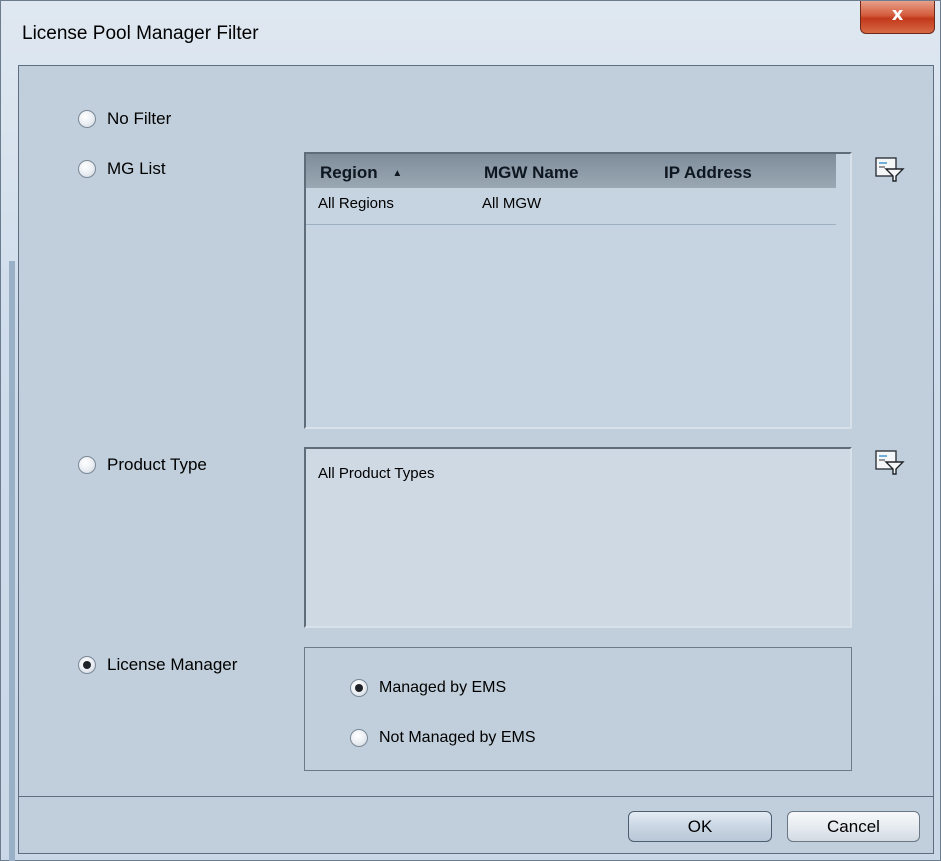  What do you see at coordinates (12, 561) in the screenshot?
I see `window-frame-shadow` at bounding box center [12, 561].